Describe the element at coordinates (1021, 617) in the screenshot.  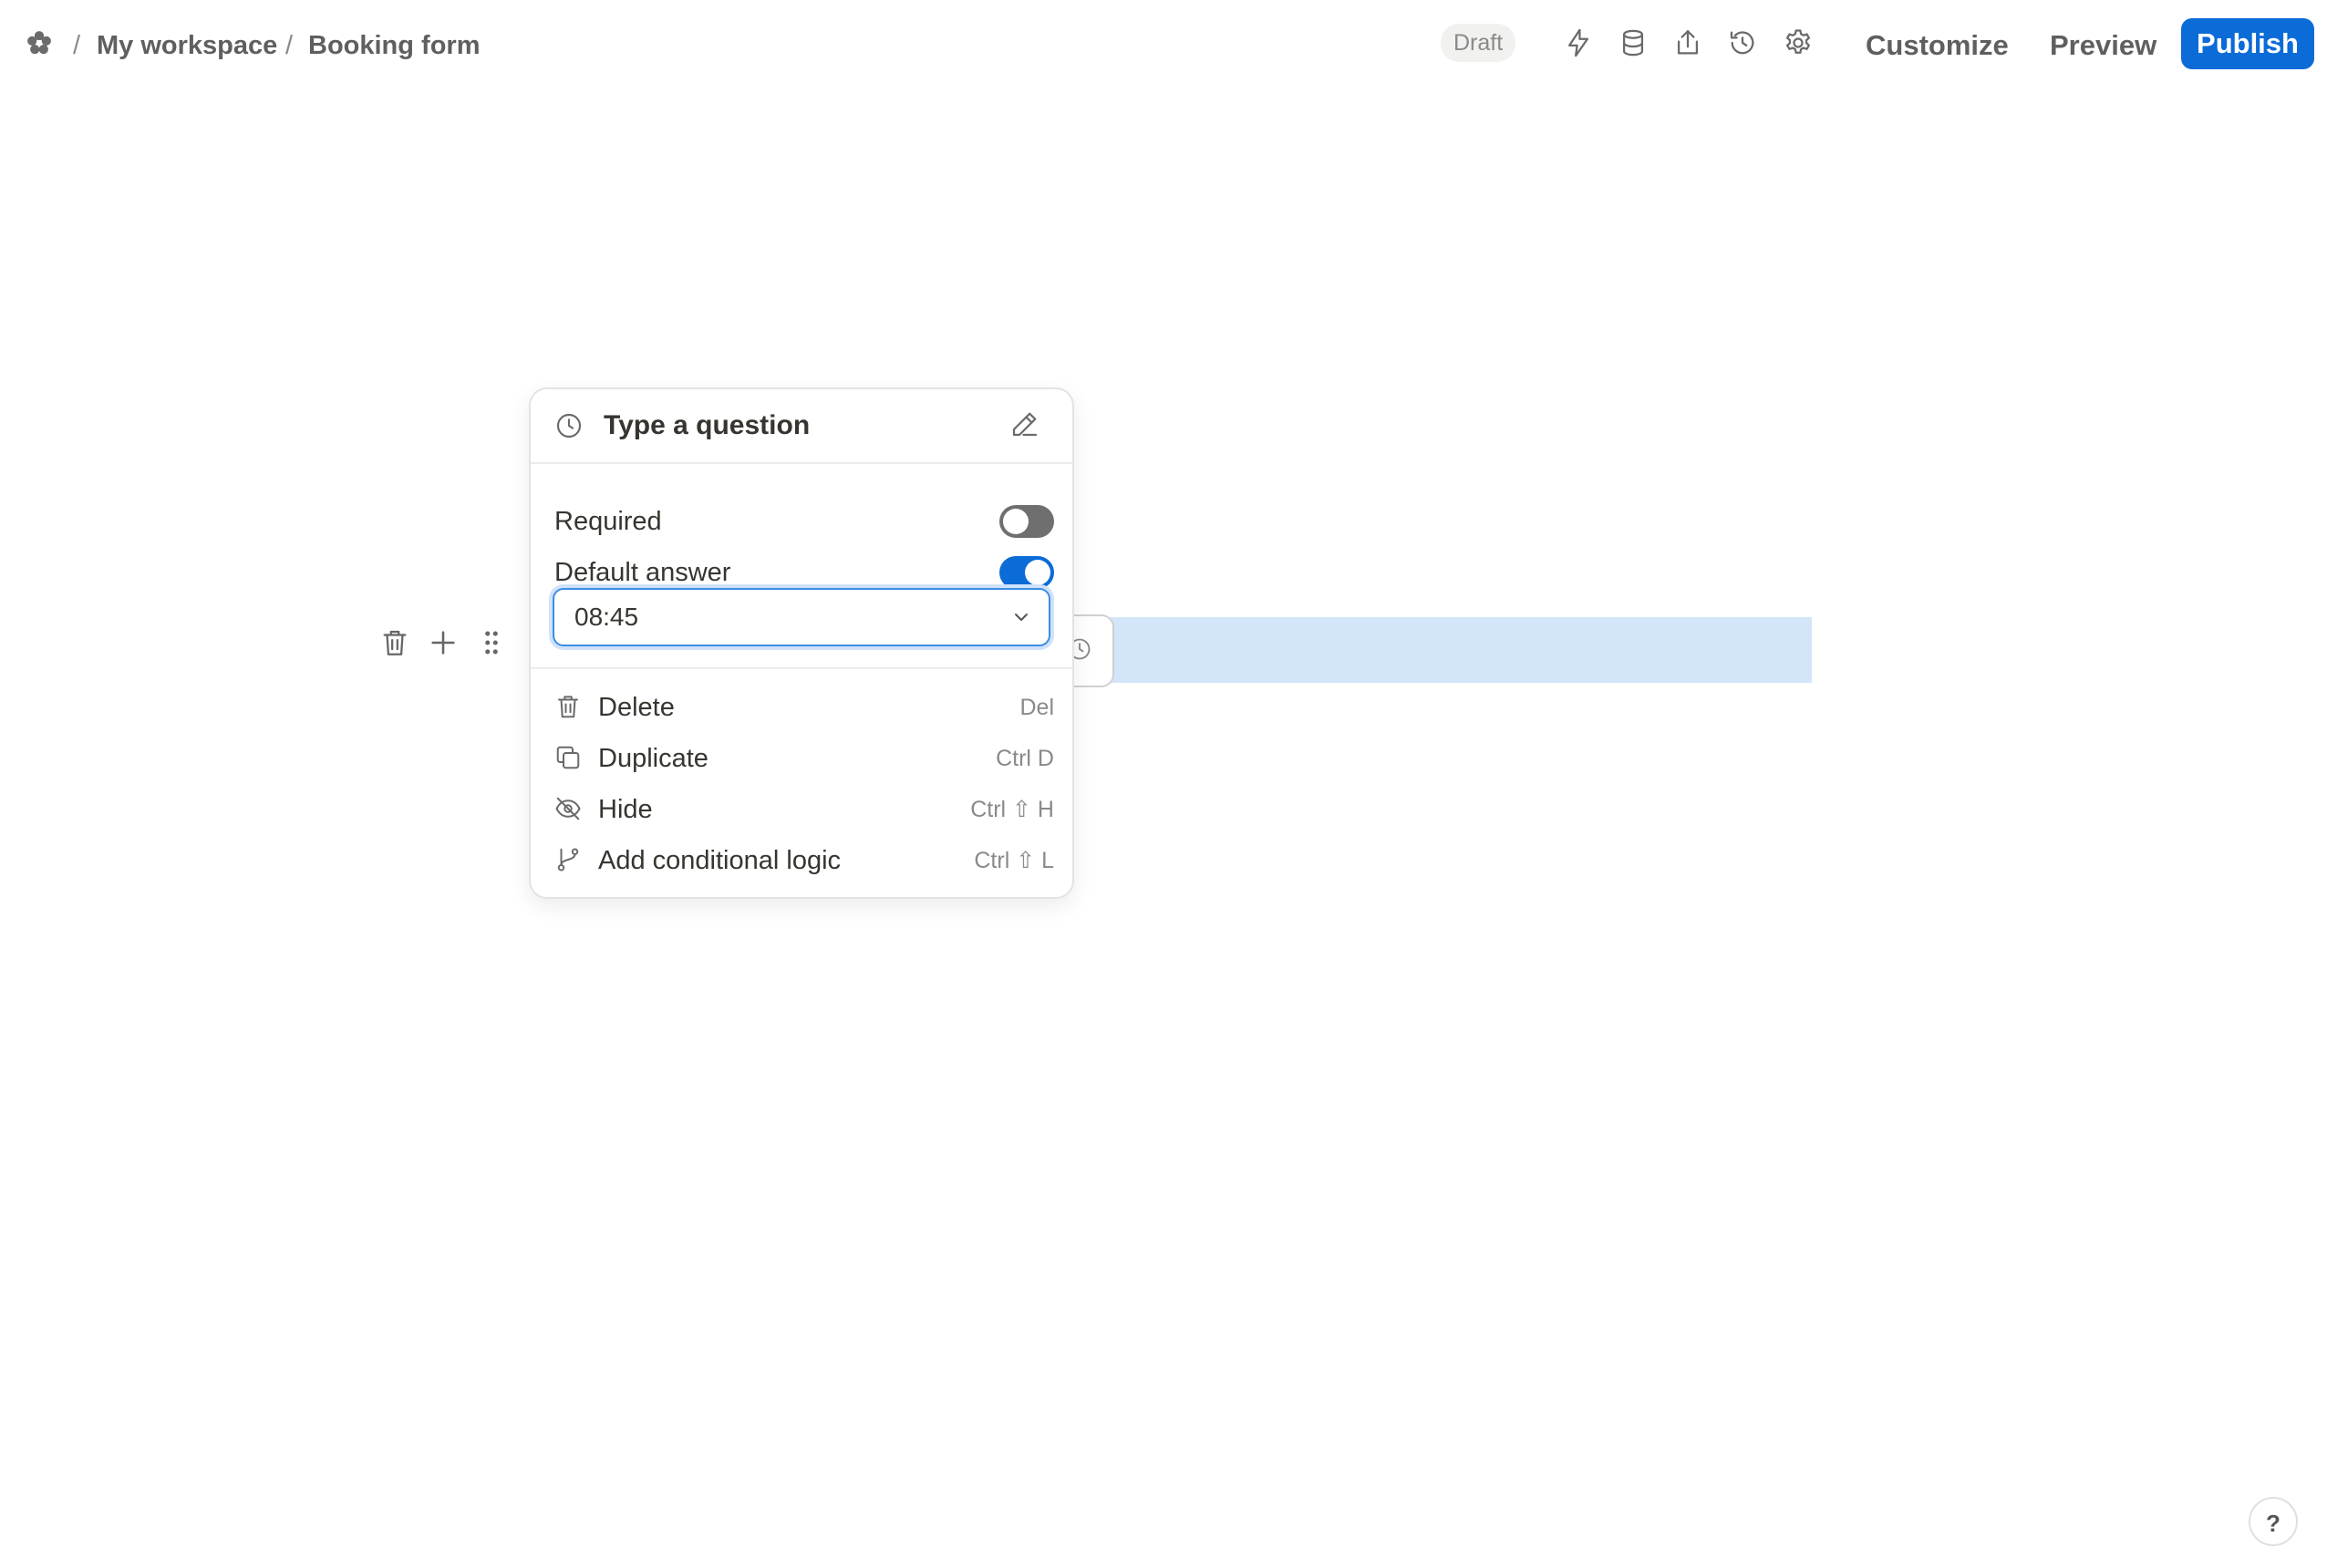
I see `chevron-down-icon` at that location.